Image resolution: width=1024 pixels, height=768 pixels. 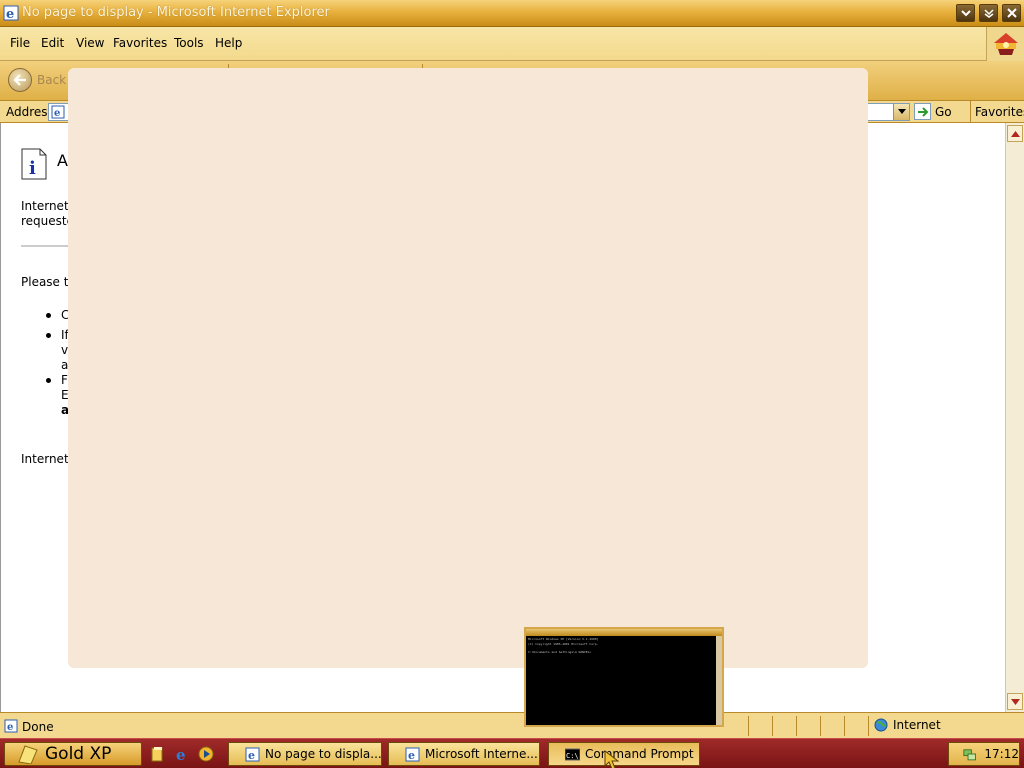 What do you see at coordinates (997, 112) in the screenshot?
I see `favorites-link: Favorites` at bounding box center [997, 112].